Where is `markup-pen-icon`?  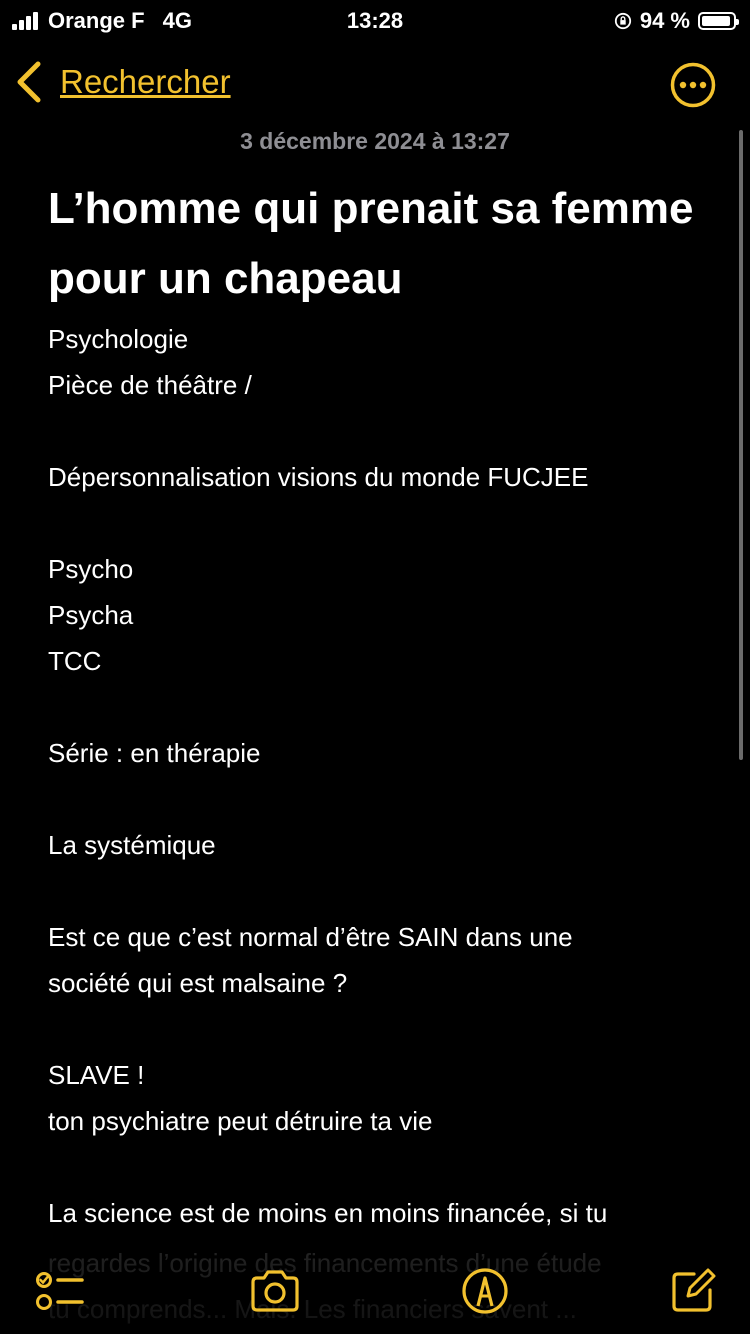 markup-pen-icon is located at coordinates (485, 1291).